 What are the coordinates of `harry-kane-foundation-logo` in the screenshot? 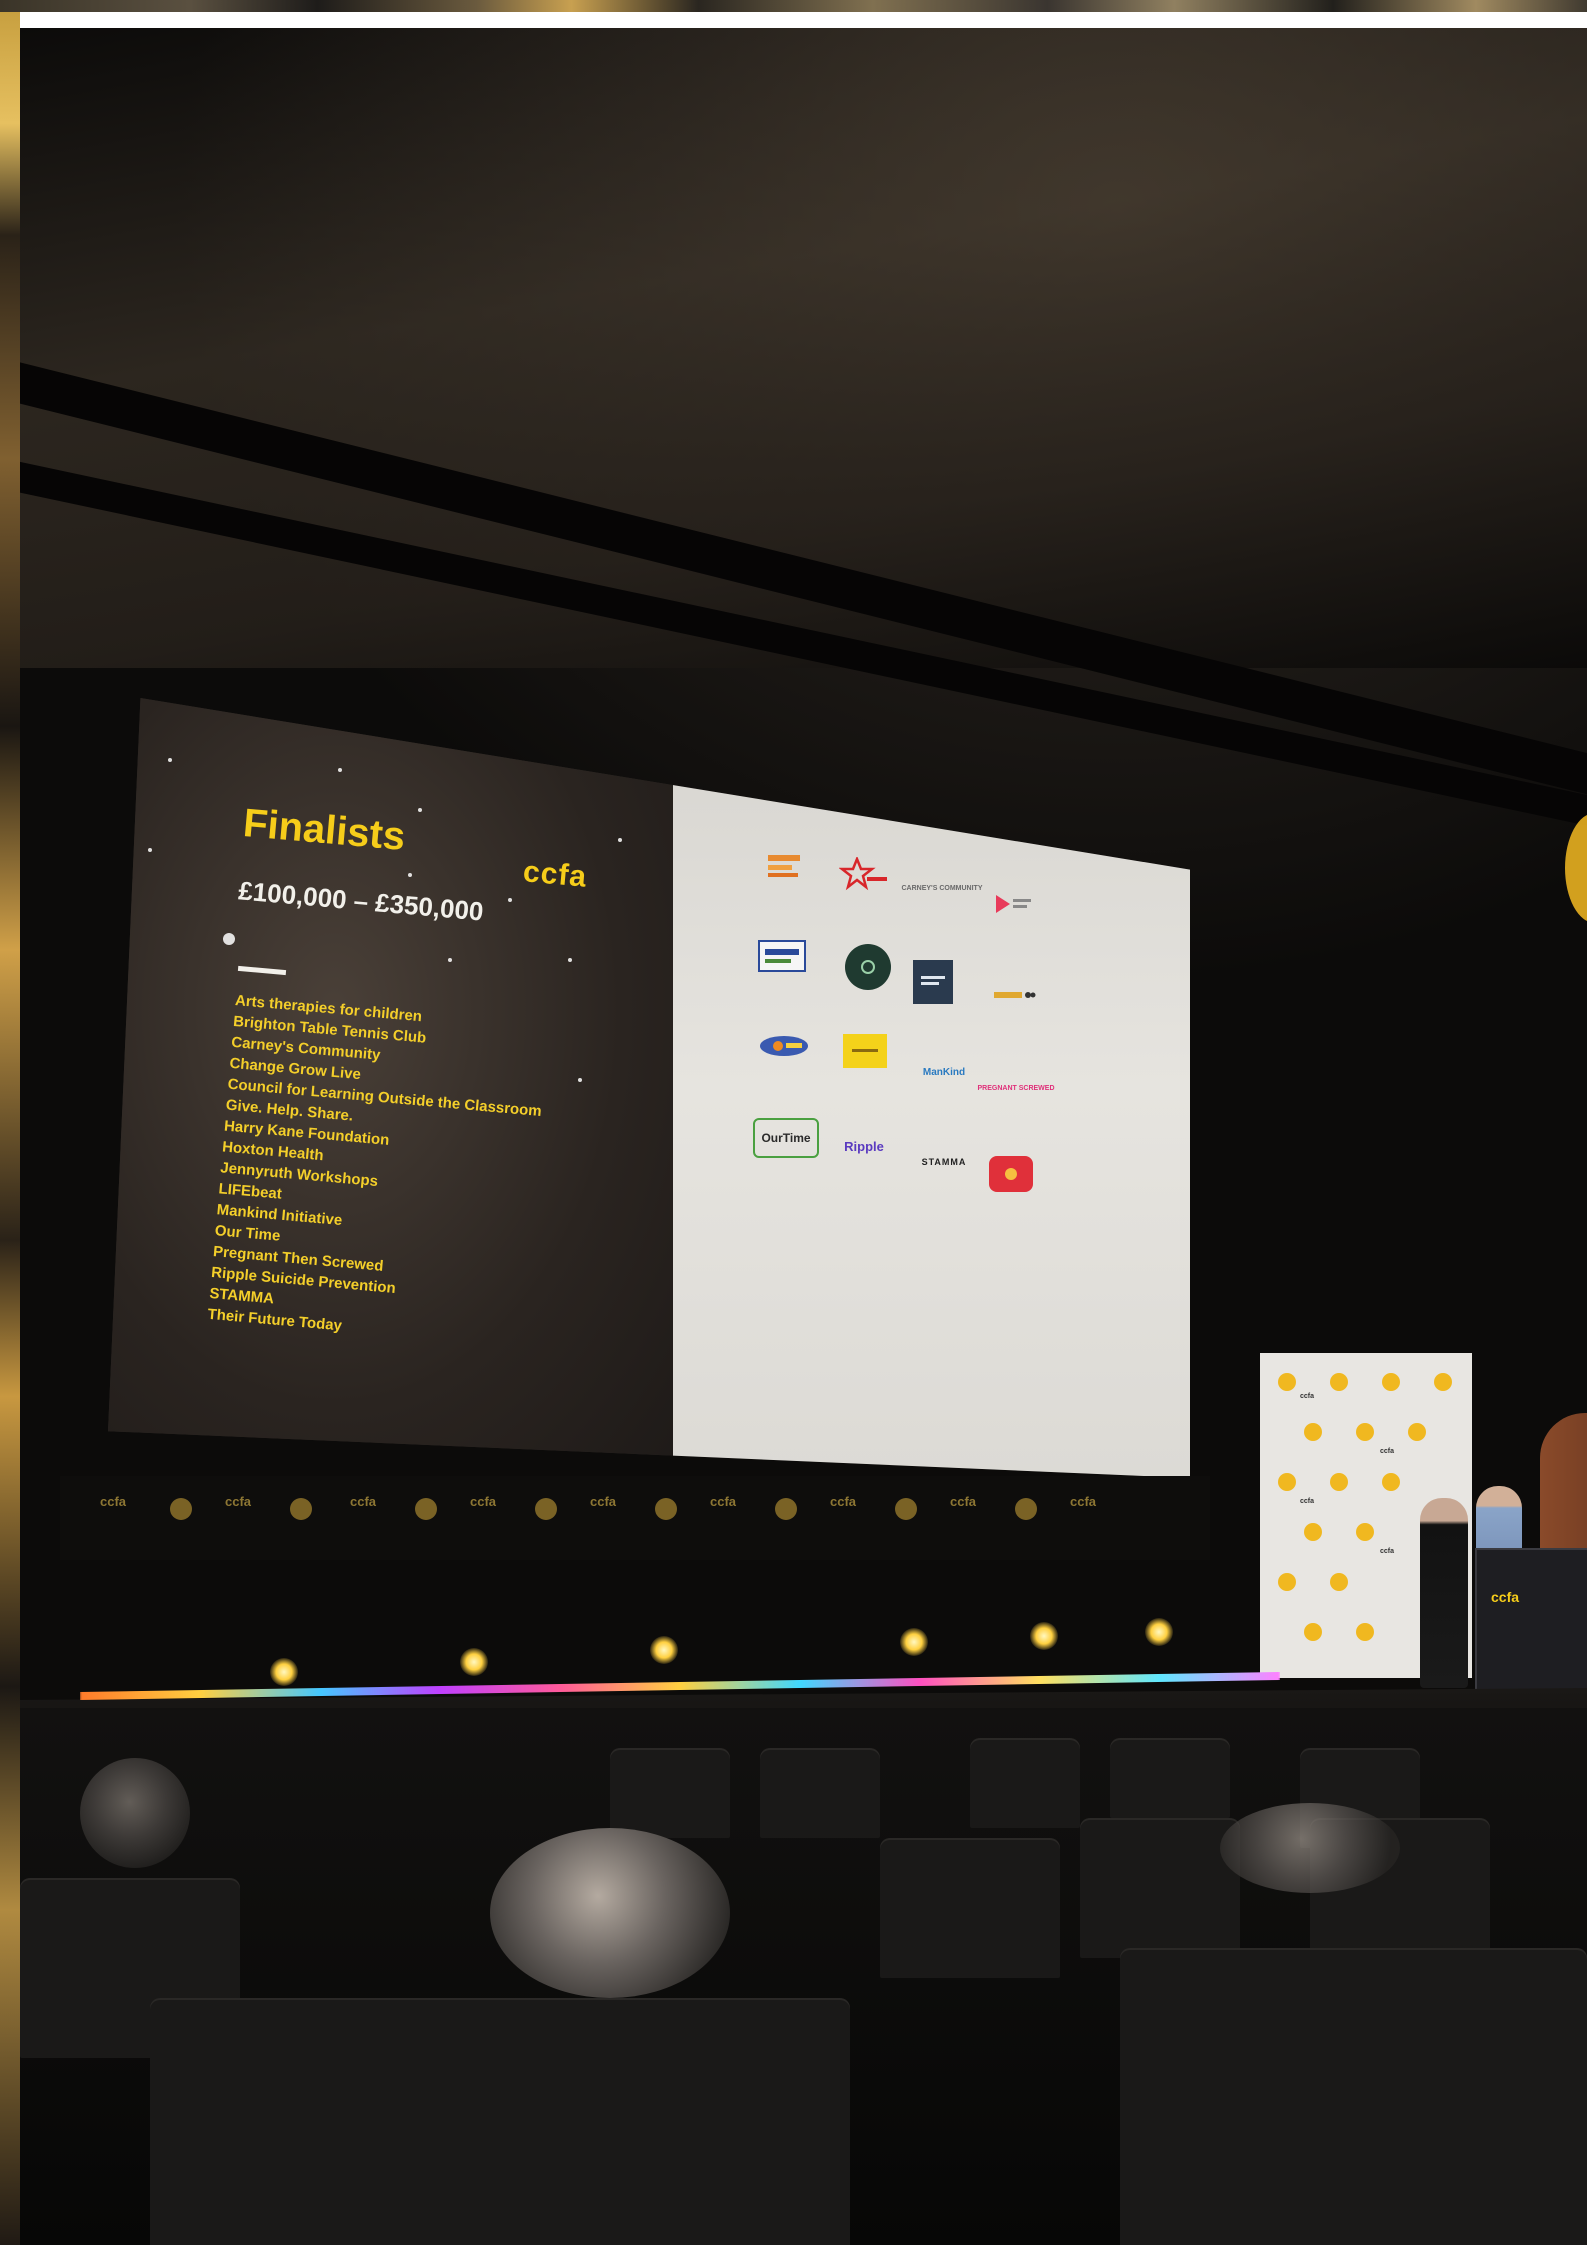 It's located at (933, 982).